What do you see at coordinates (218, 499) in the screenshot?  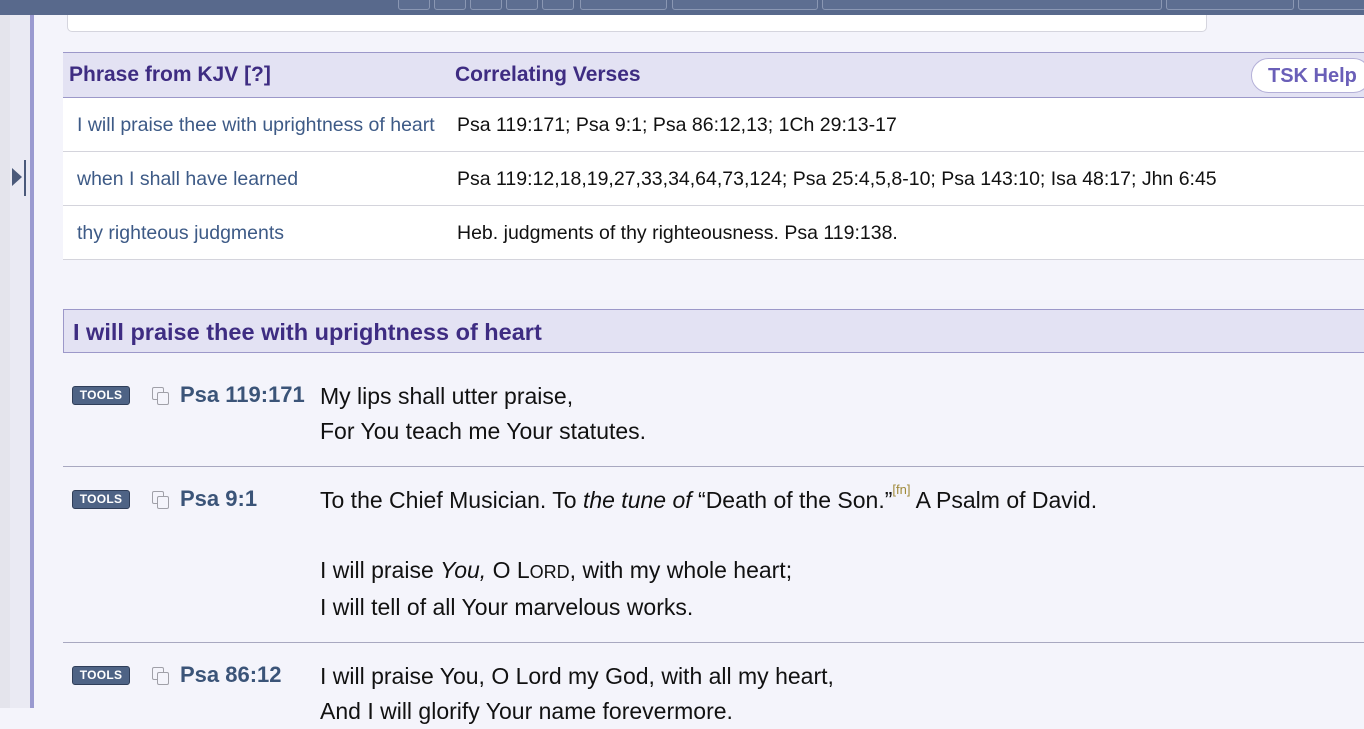 I see `verse-reference: Psa 9:1` at bounding box center [218, 499].